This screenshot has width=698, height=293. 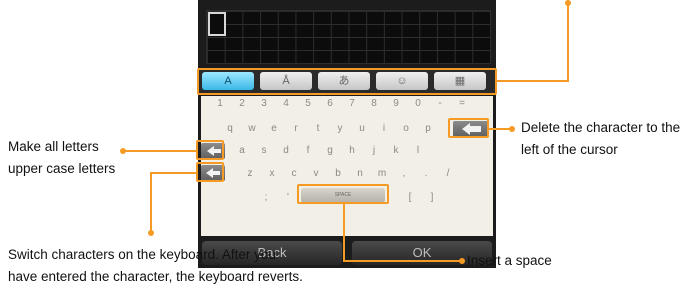 I want to click on key: ,, so click(x=404, y=173).